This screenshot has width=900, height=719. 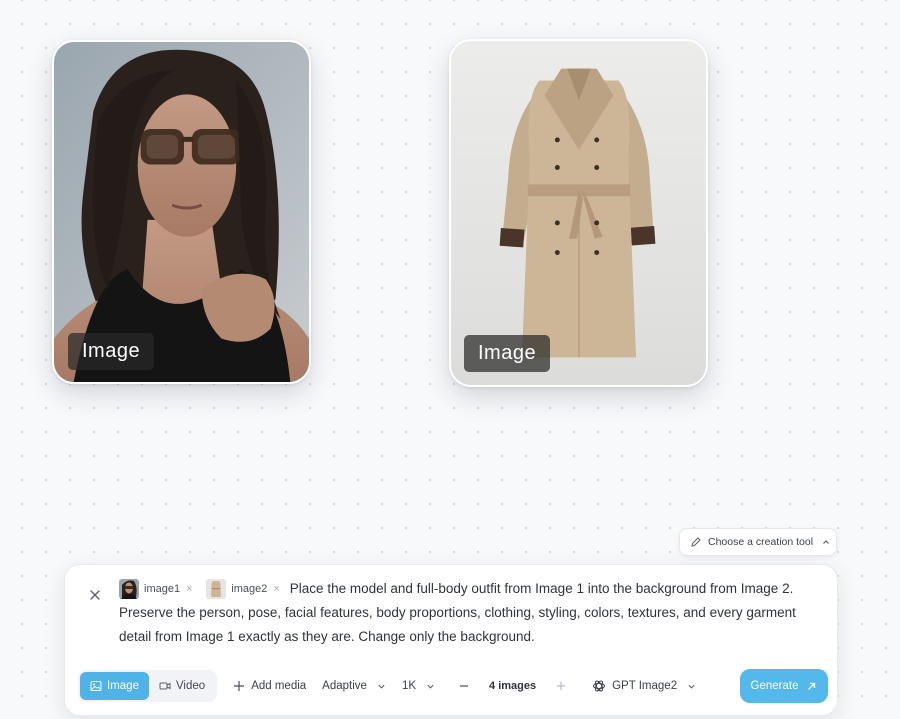 I want to click on tool-chip-label: Choose a creation tool, so click(x=761, y=542).